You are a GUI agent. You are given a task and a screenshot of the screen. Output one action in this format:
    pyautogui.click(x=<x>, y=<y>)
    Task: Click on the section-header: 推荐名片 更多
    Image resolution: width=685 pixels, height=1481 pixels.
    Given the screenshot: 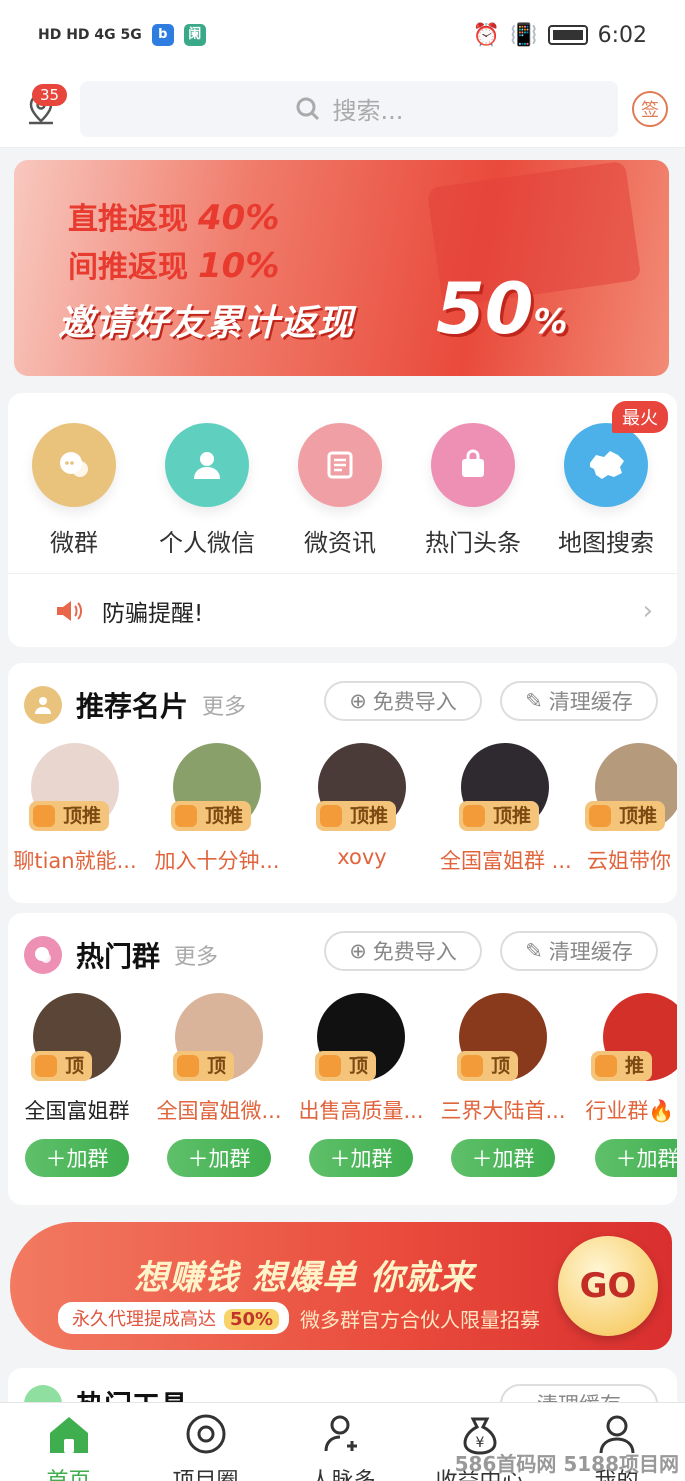 What is the action you would take?
    pyautogui.click(x=135, y=705)
    